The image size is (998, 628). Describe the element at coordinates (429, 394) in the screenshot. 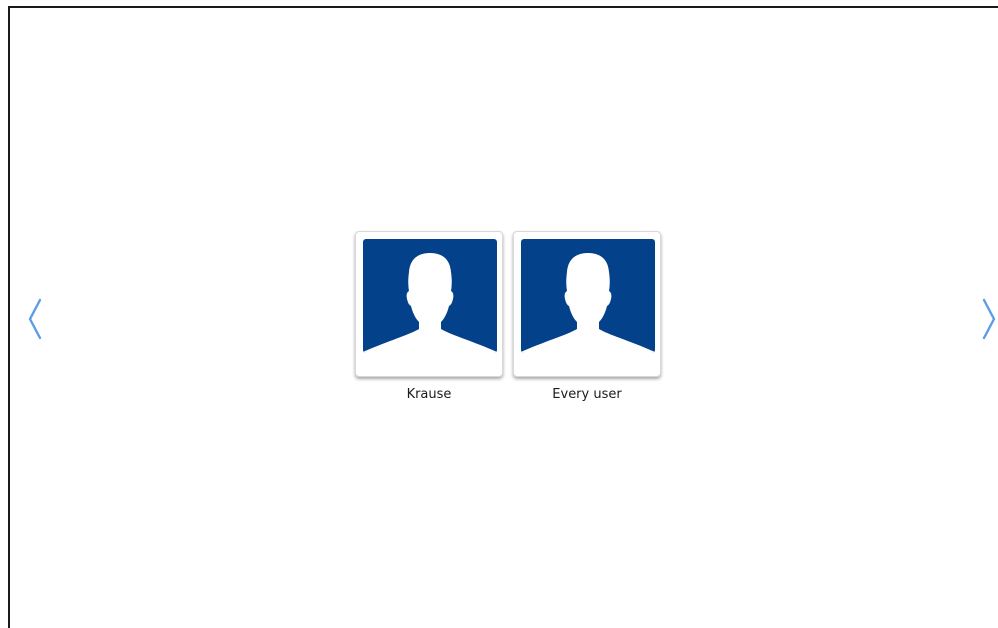

I see `user-name-label: Krause` at that location.